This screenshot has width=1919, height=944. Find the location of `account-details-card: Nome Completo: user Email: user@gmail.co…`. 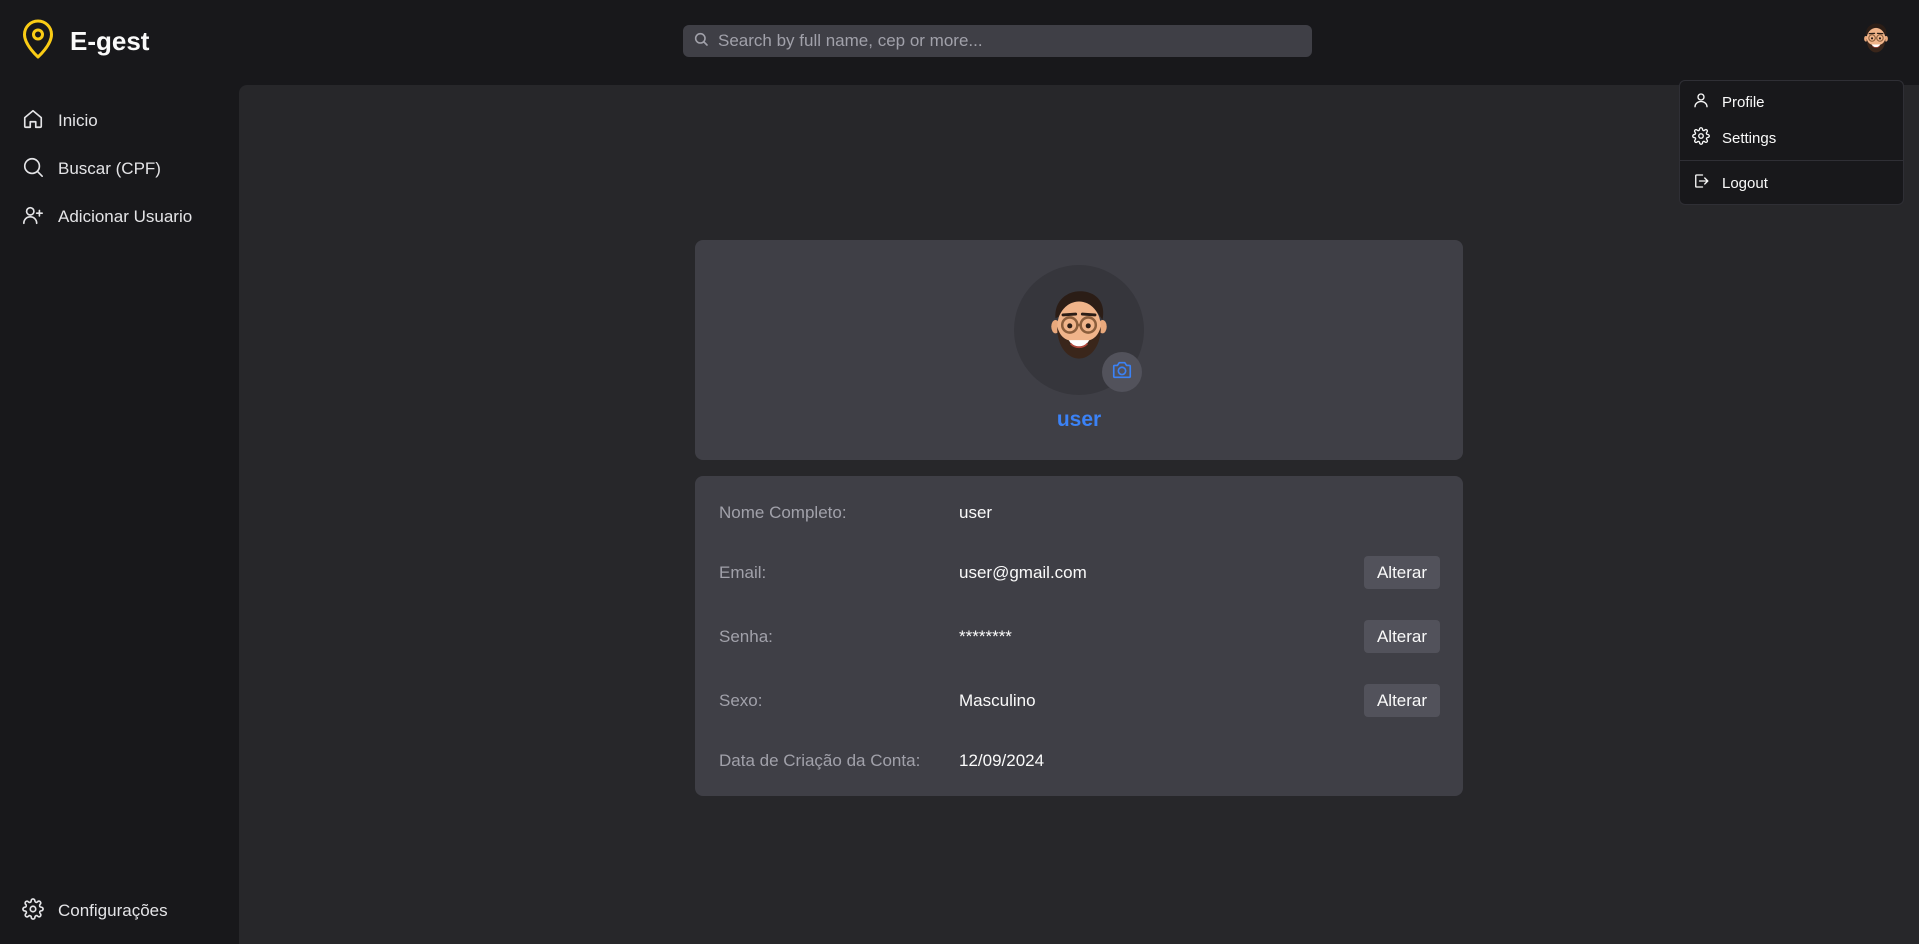

account-details-card: Nome Completo: user Email: user@gmail.co… is located at coordinates (1079, 636).